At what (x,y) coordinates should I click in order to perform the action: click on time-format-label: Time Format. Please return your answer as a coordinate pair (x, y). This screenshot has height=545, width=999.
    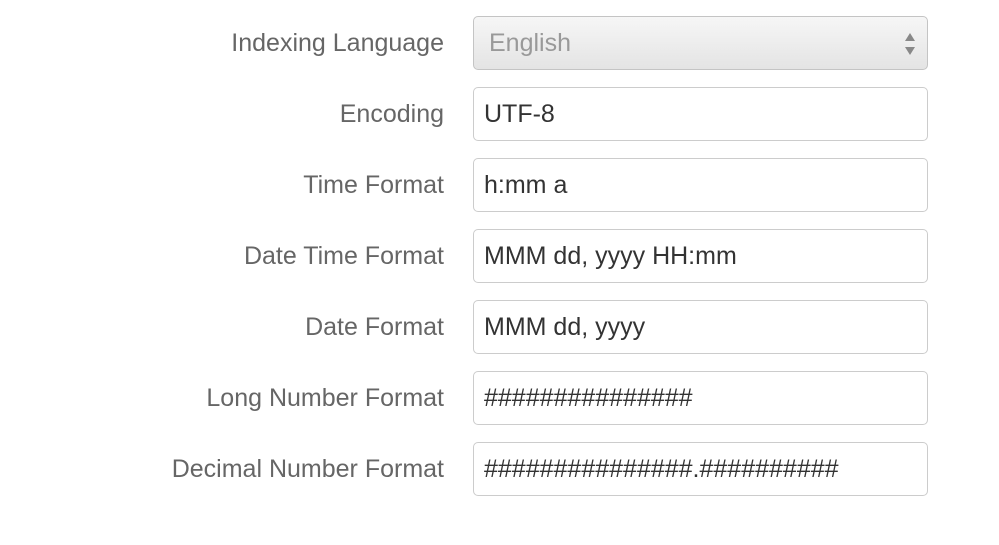
    Looking at the image, I should click on (373, 185).